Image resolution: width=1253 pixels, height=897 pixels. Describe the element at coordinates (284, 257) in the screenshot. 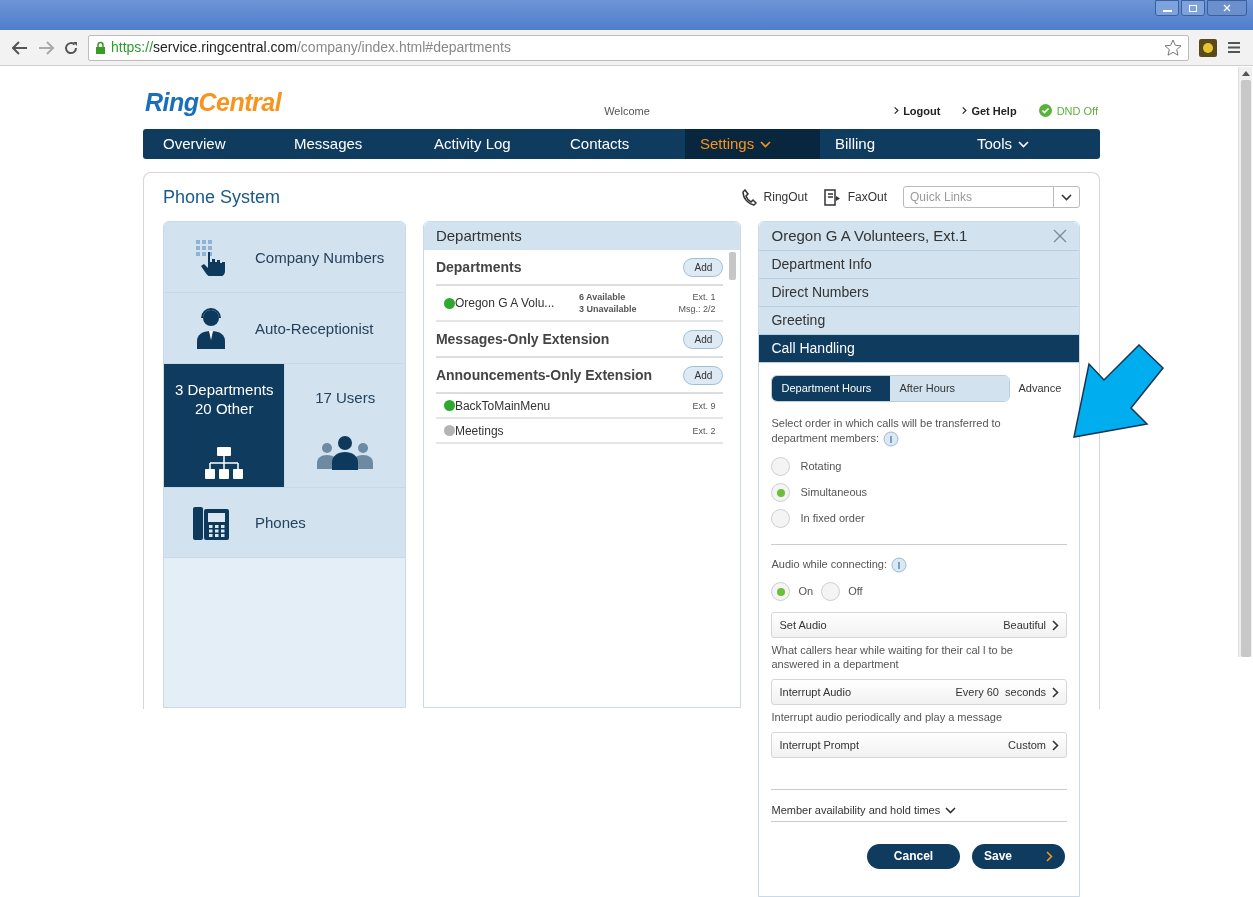

I see `sidebar-tile: Company Numbers` at that location.